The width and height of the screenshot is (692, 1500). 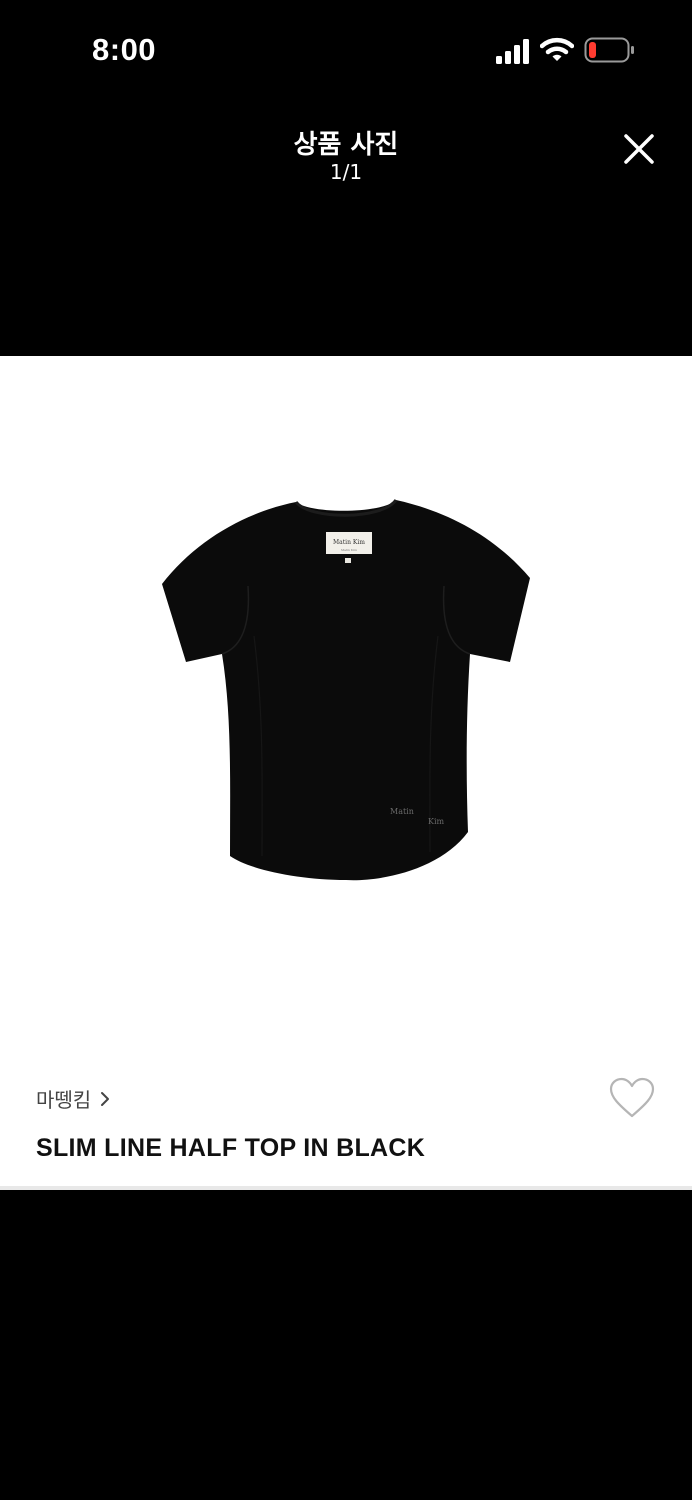 I want to click on status-bar: 8:00, so click(x=346, y=50).